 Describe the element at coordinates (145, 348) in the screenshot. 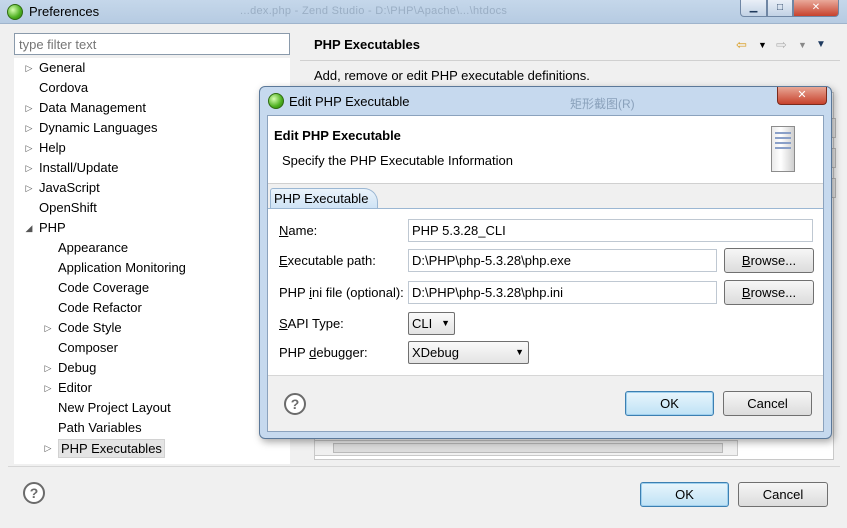

I see `tree-item: Composer` at that location.